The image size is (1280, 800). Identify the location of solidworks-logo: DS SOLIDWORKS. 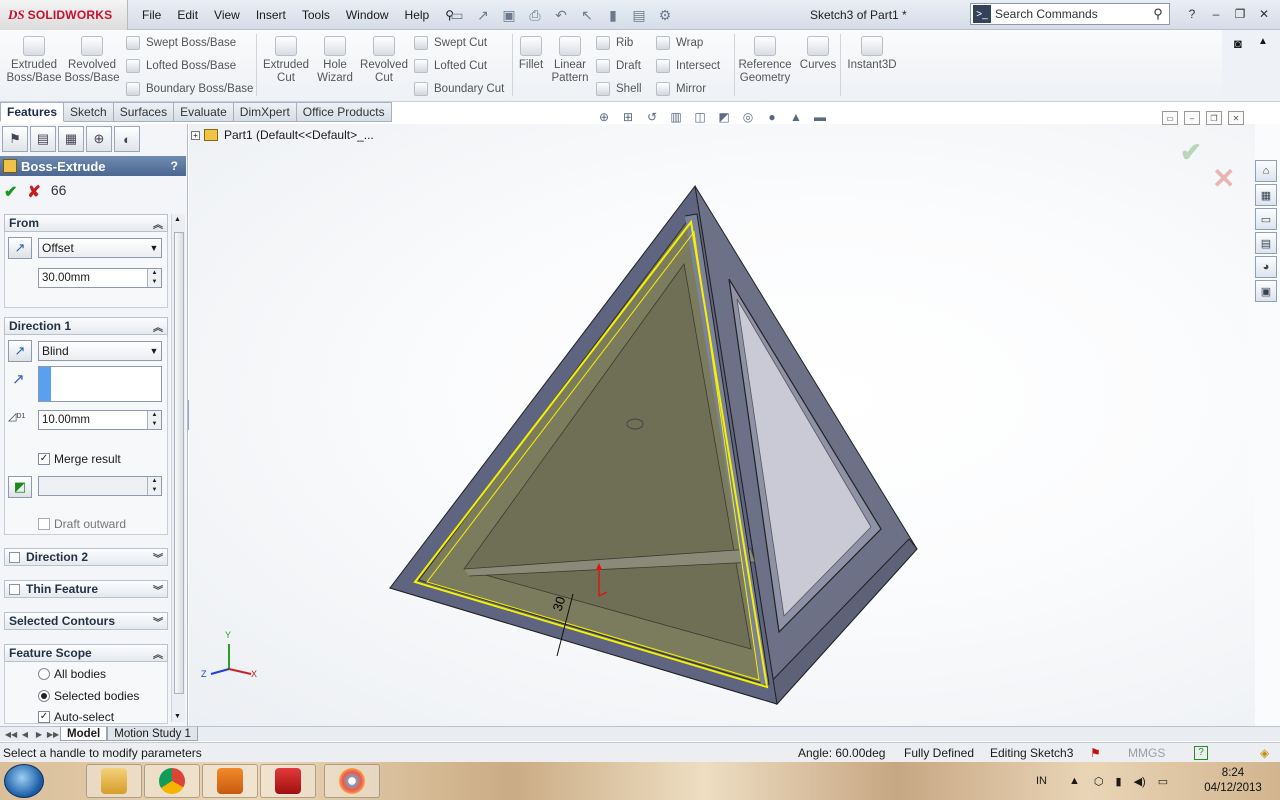
(64, 15).